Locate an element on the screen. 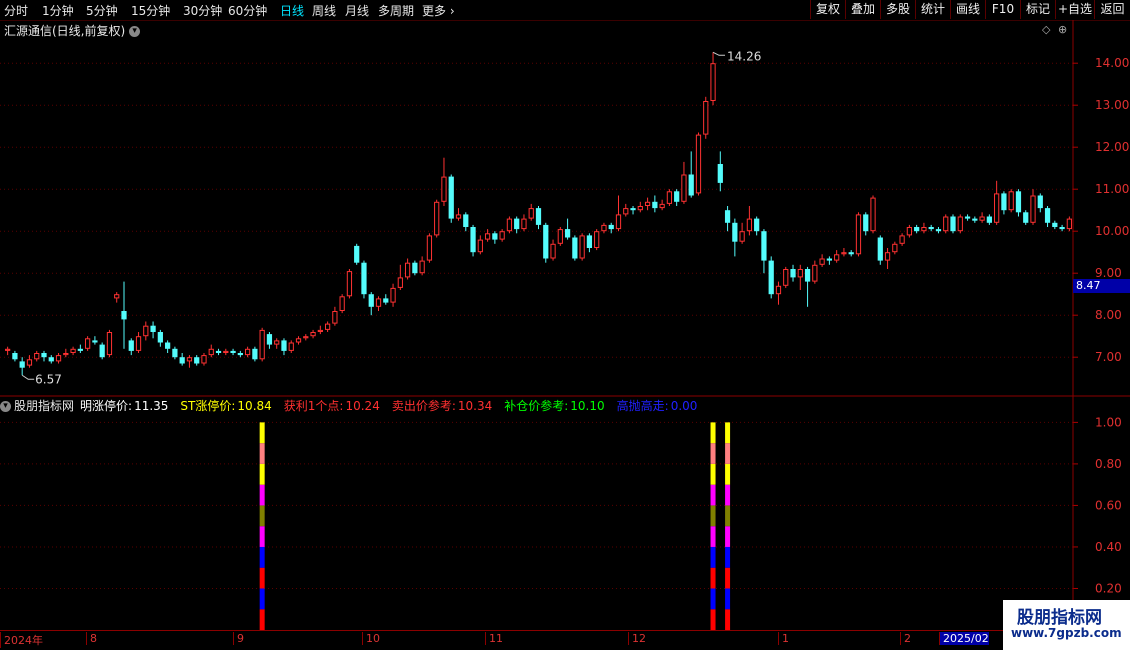 Image resolution: width=1130 pixels, height=650 pixels. tab-15min: 15分钟 is located at coordinates (150, 10).